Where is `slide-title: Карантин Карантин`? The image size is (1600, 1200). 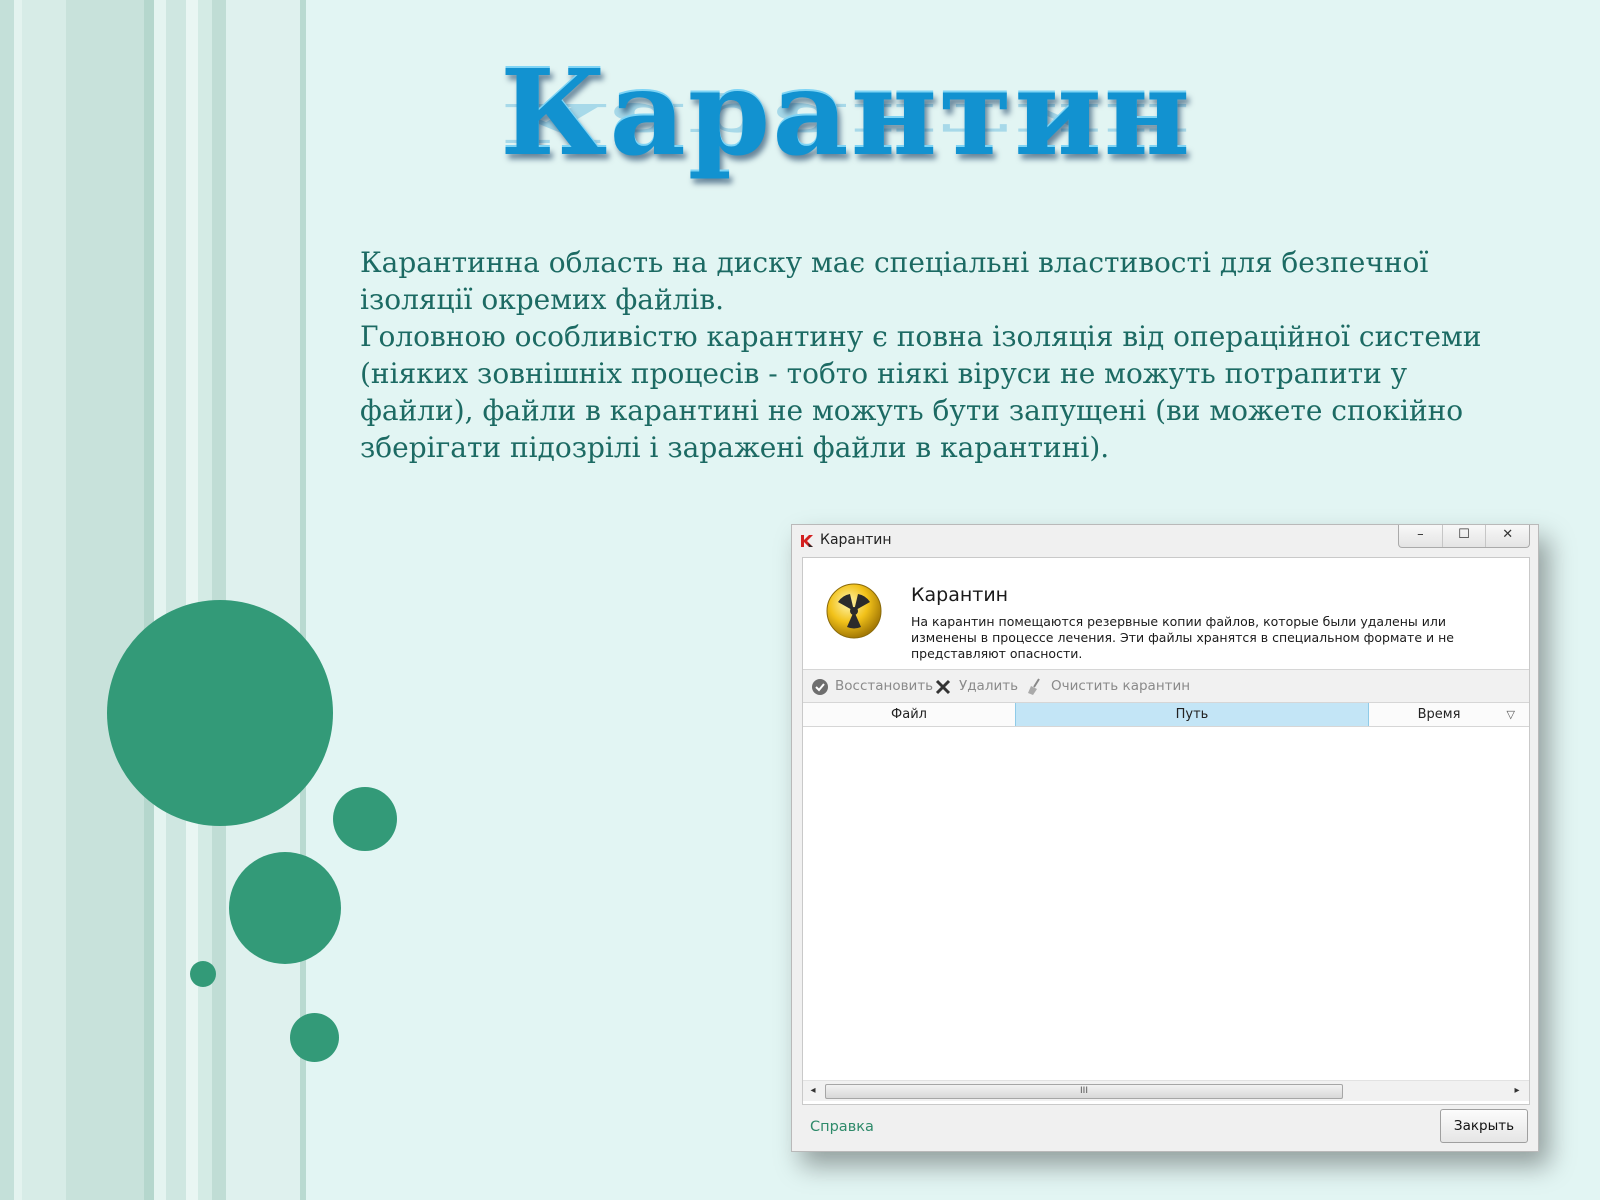
slide-title: Карантин Карантин is located at coordinates (846, 123).